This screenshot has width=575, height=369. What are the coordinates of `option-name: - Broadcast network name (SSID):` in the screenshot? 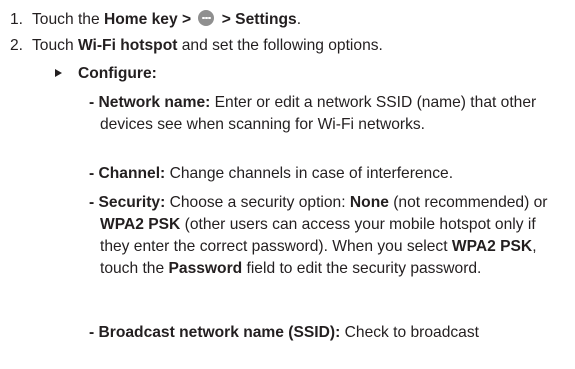 It's located at (215, 332).